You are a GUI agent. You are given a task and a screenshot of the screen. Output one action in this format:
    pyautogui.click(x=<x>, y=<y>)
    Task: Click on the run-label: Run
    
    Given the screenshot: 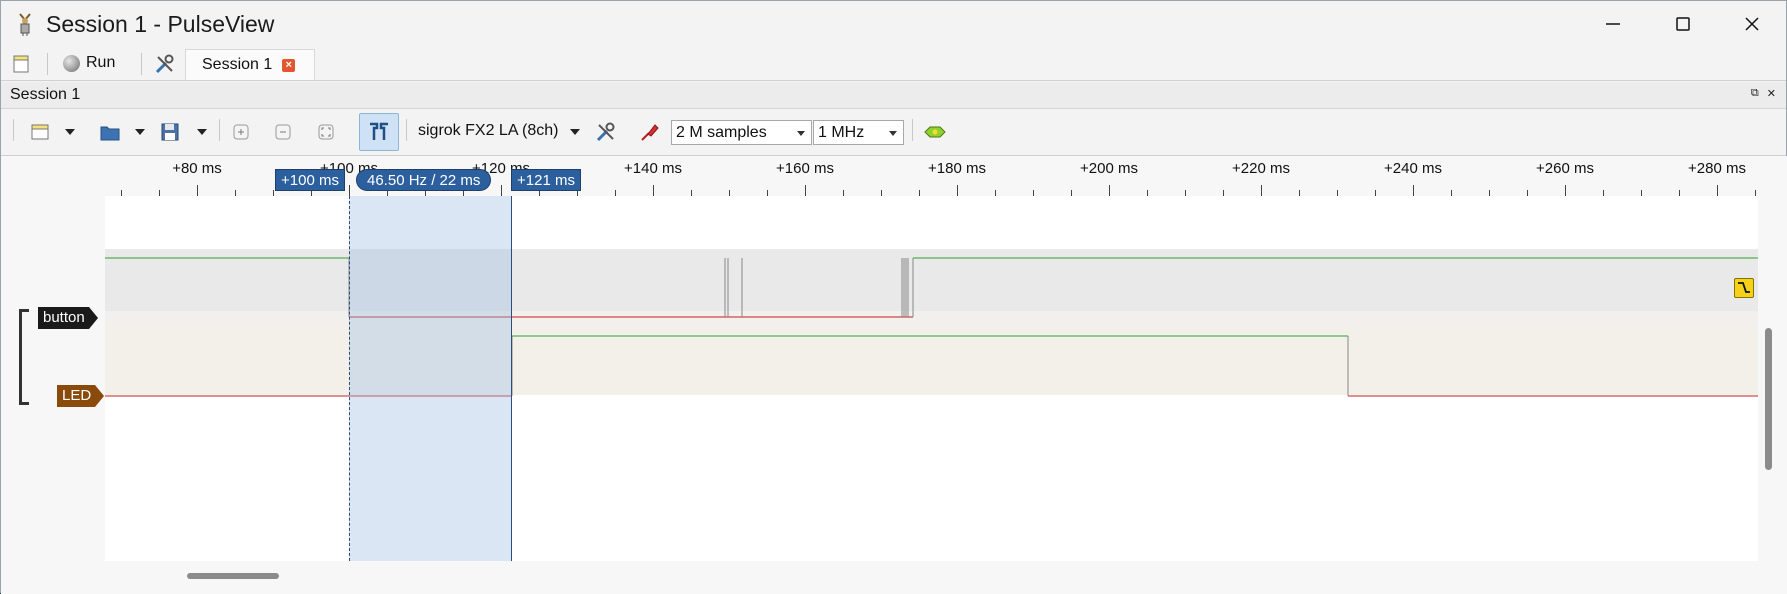 What is the action you would take?
    pyautogui.click(x=101, y=62)
    